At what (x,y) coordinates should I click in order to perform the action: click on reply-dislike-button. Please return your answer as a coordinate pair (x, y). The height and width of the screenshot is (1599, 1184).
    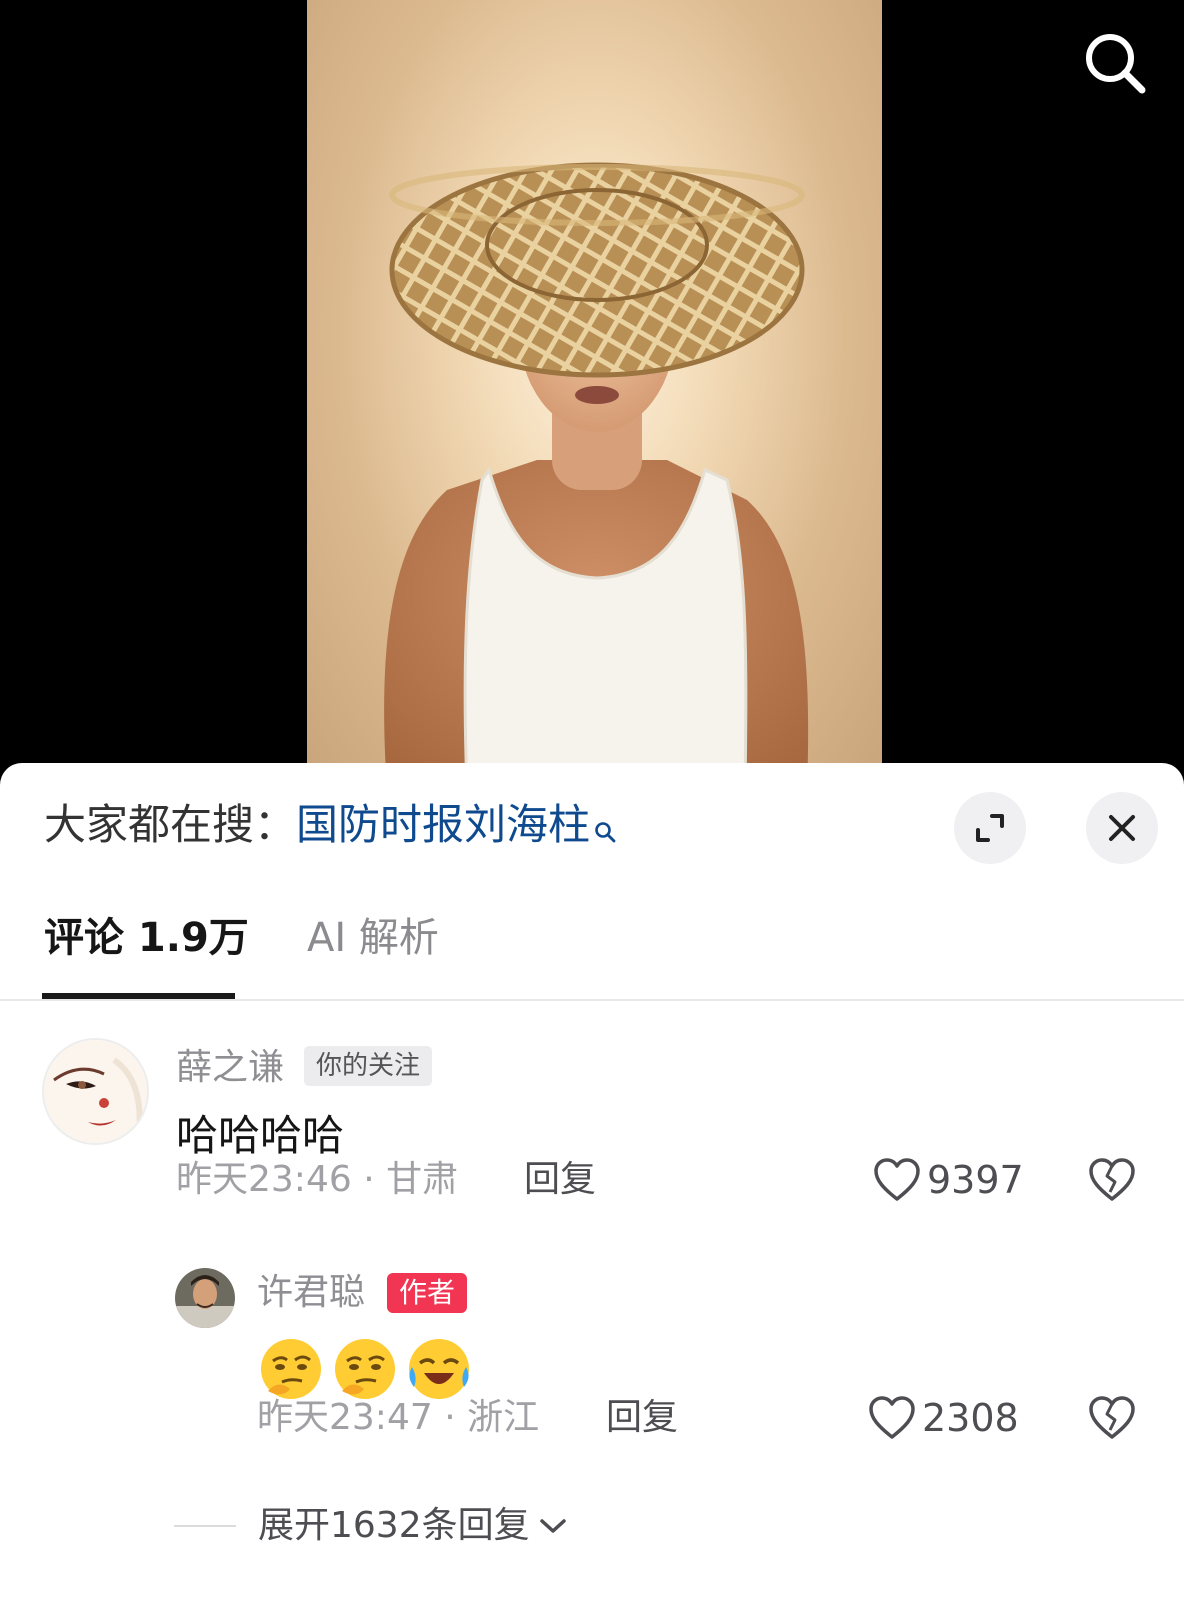
    Looking at the image, I should click on (1112, 1418).